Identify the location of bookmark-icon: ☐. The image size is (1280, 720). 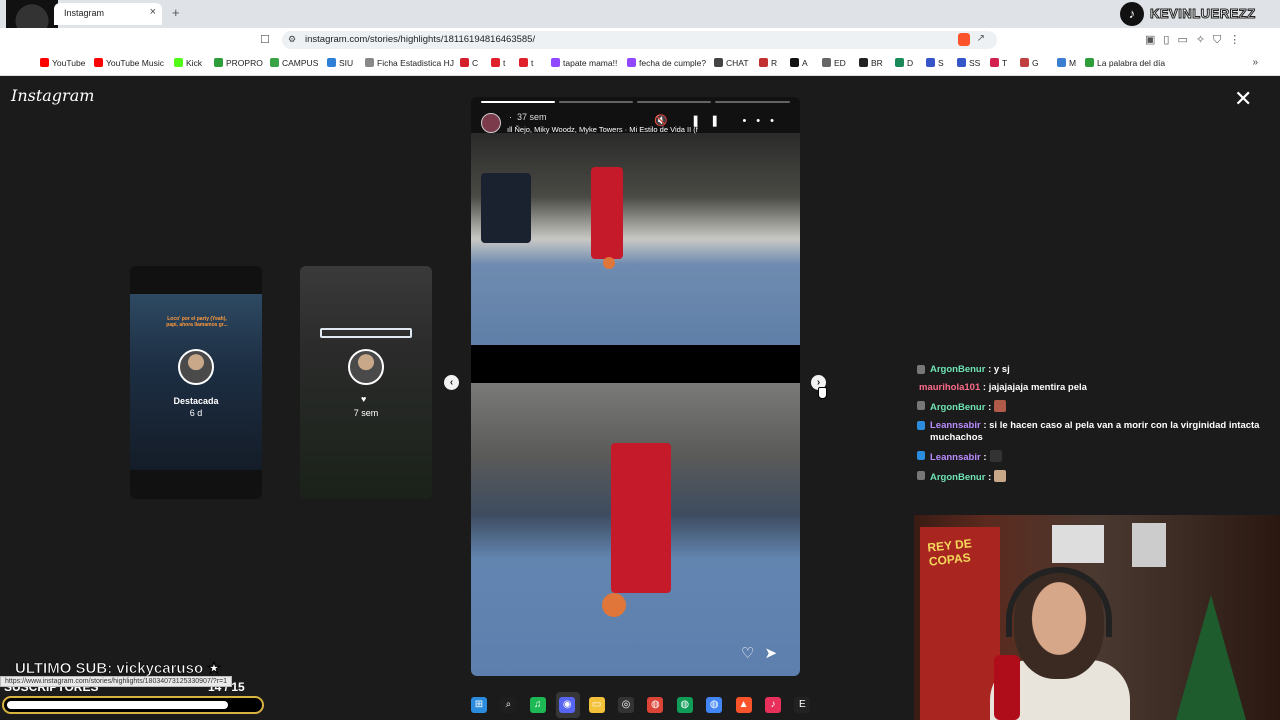
(265, 39).